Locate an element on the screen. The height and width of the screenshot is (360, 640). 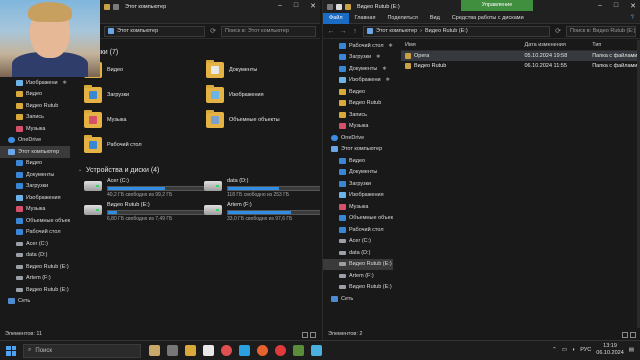
quick-access-icon is located at coordinates (116, 6).